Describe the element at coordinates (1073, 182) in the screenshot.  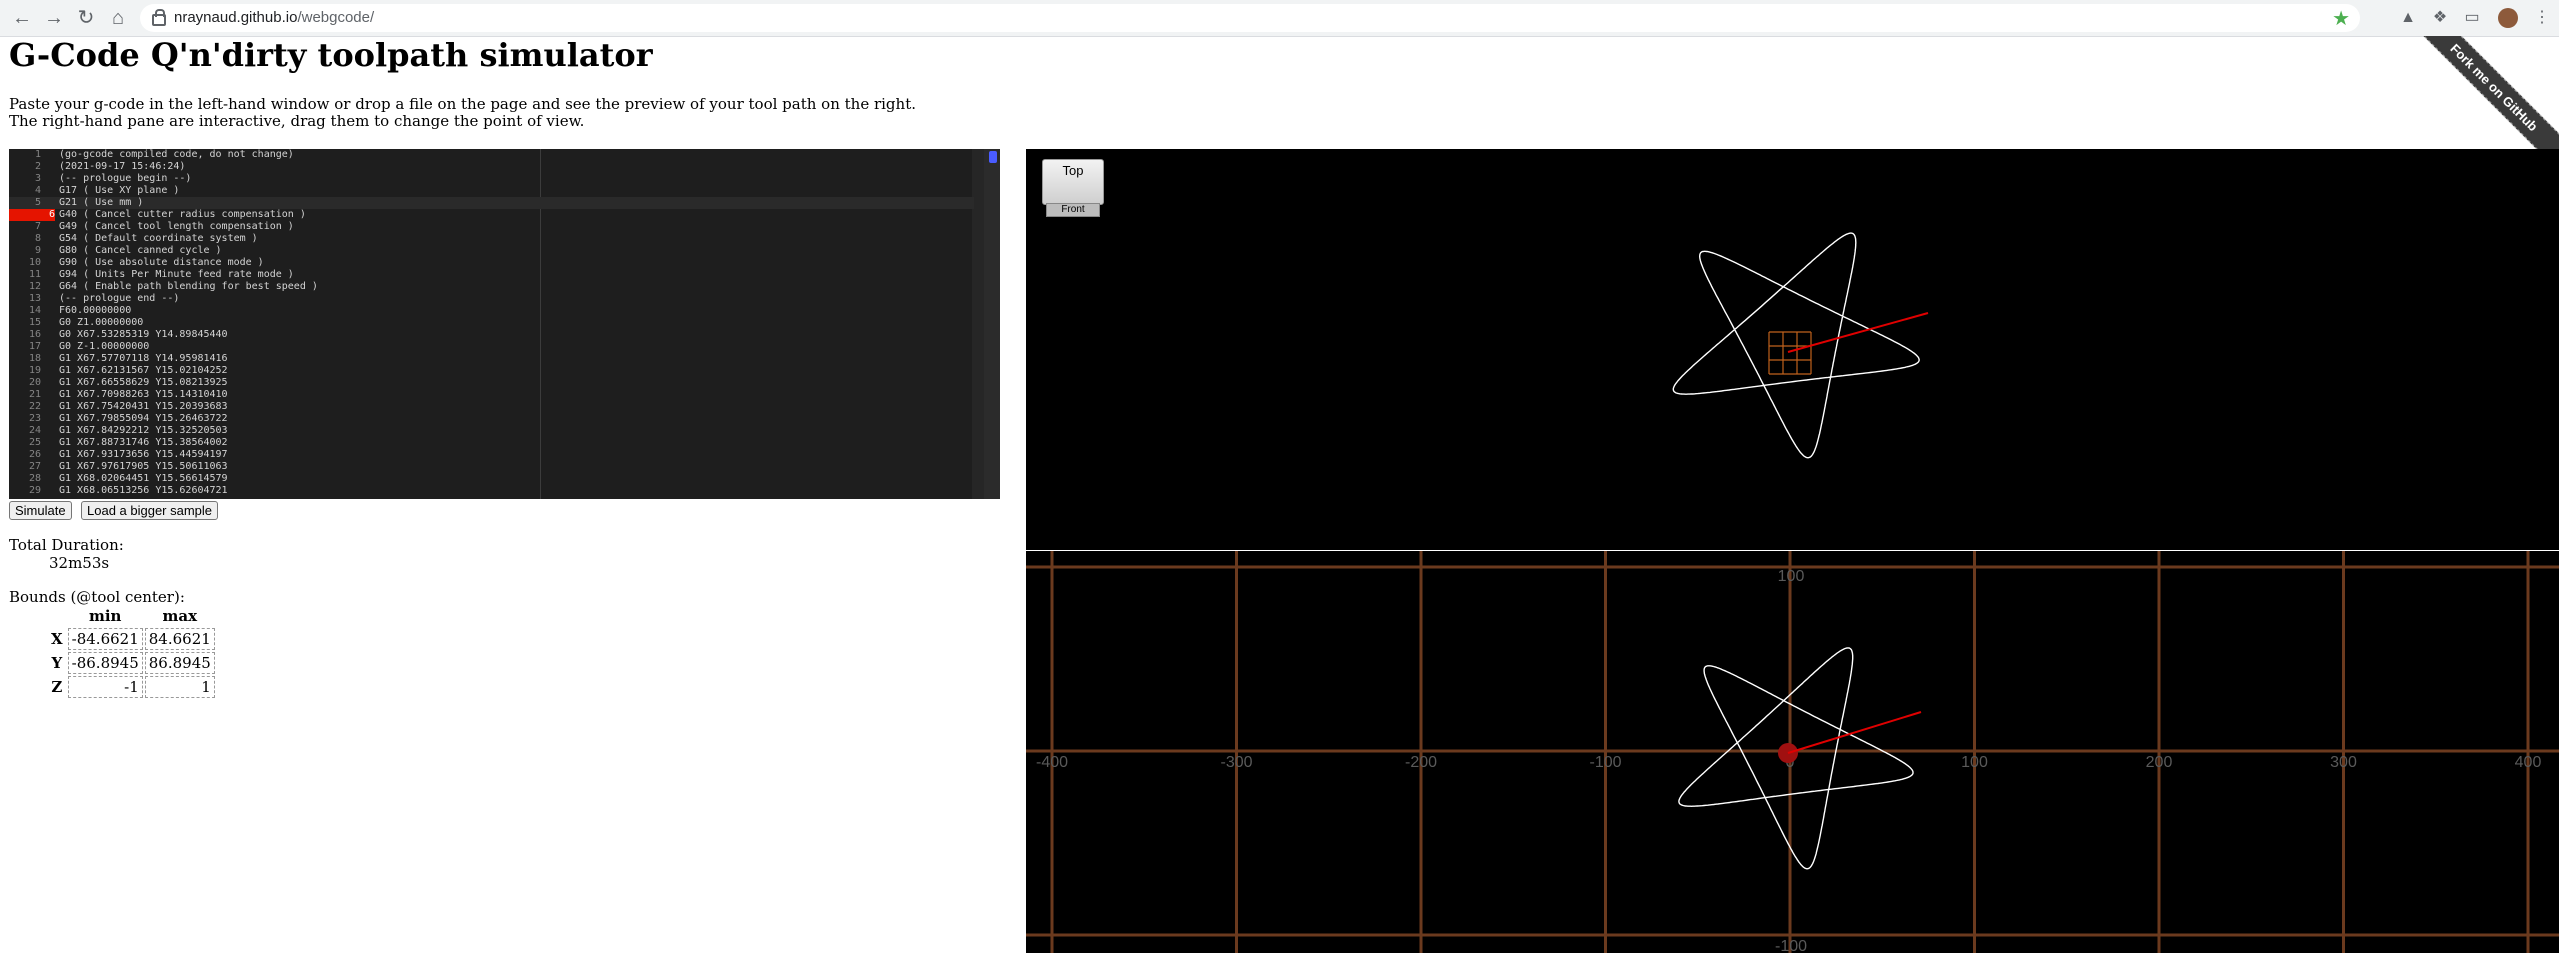
I see `view-cube-top: Top` at that location.